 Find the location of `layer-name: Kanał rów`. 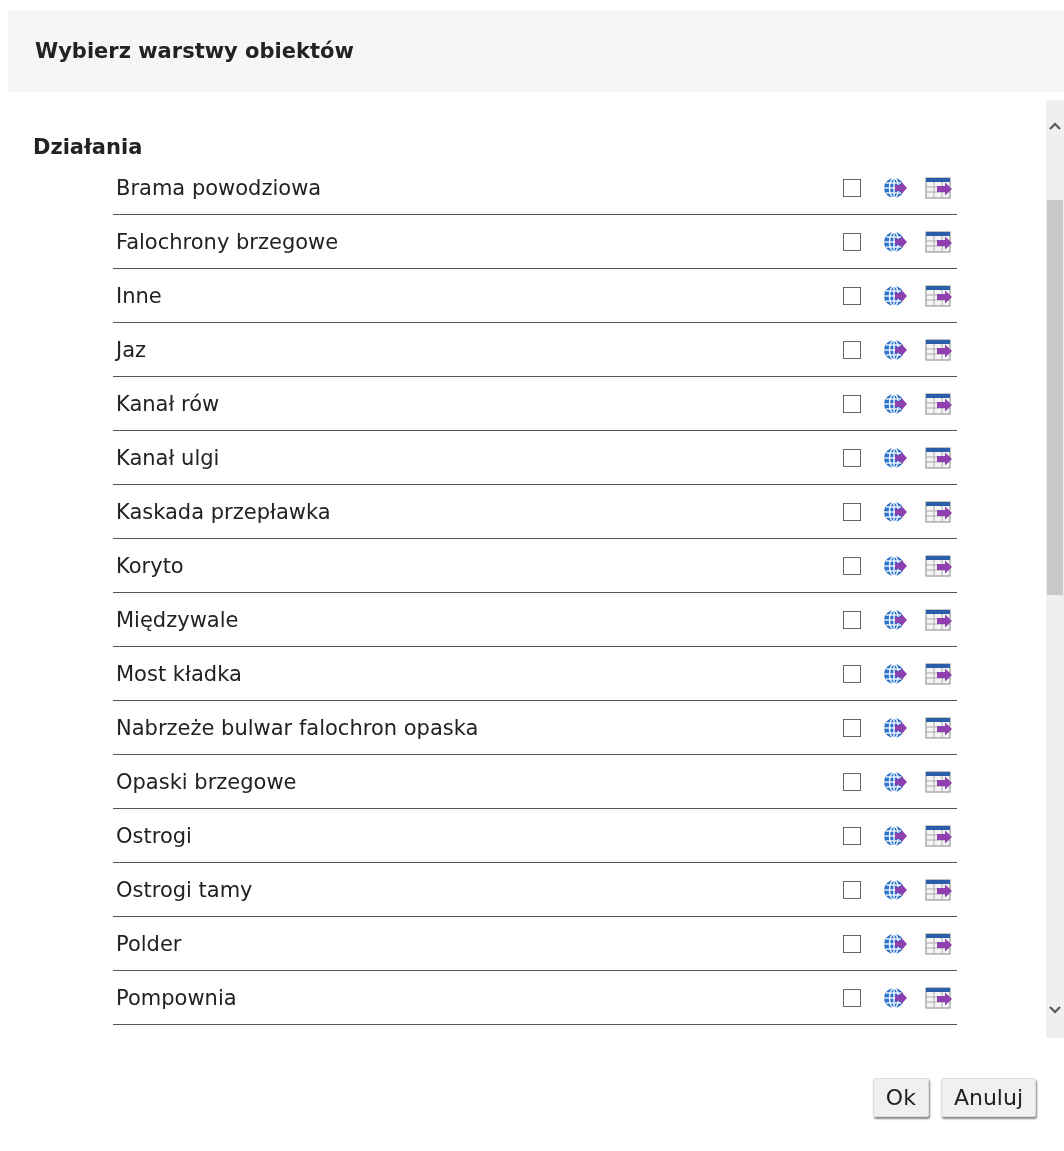

layer-name: Kanał rów is located at coordinates (168, 403).